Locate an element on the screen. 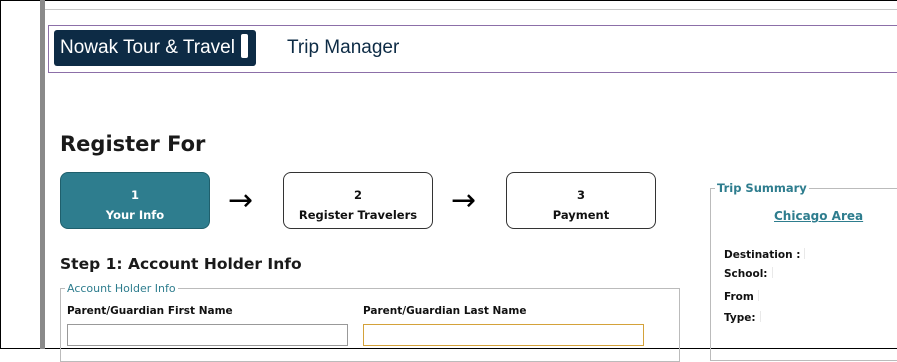  school-value is located at coordinates (772, 272).